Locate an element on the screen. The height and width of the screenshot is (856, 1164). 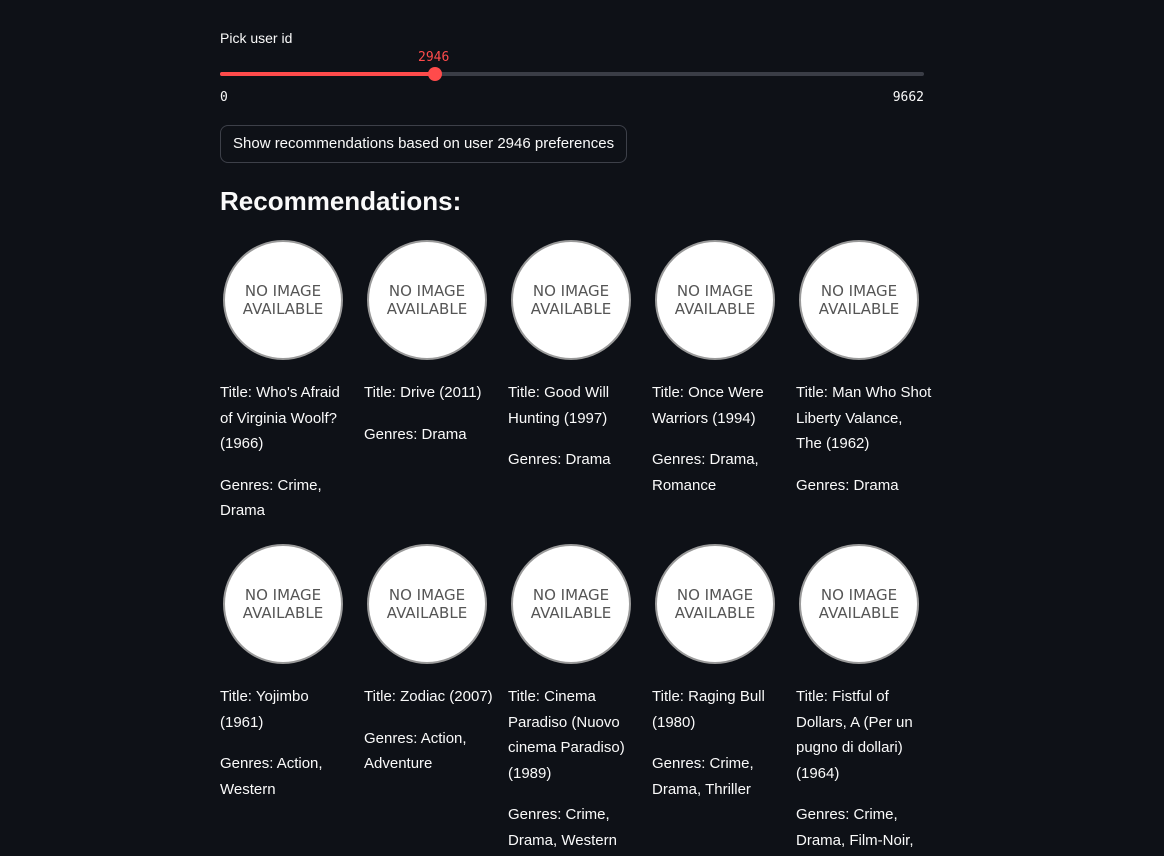
movie-genres: Genres: Crime, Drama, Film-Noir, is located at coordinates (855, 827).